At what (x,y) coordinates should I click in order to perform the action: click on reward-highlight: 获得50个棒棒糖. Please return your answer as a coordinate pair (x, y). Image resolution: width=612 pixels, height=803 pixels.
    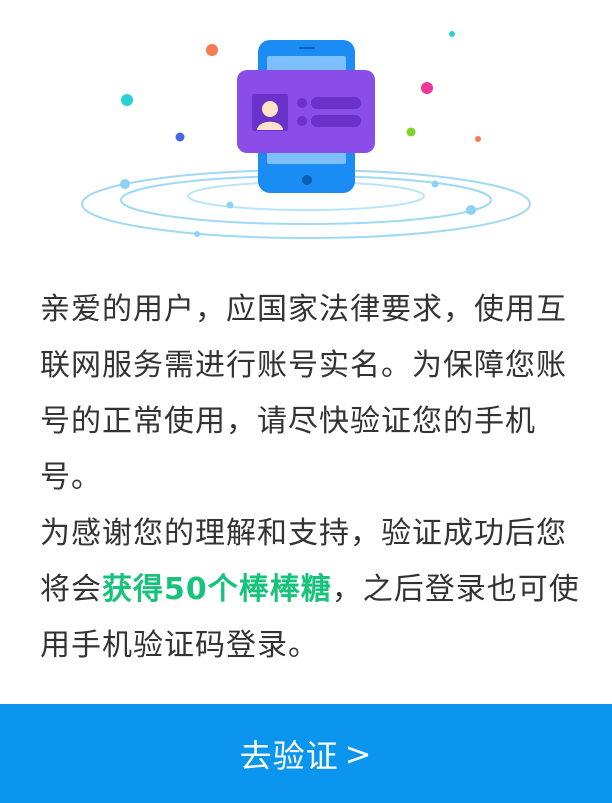
    Looking at the image, I should click on (217, 589).